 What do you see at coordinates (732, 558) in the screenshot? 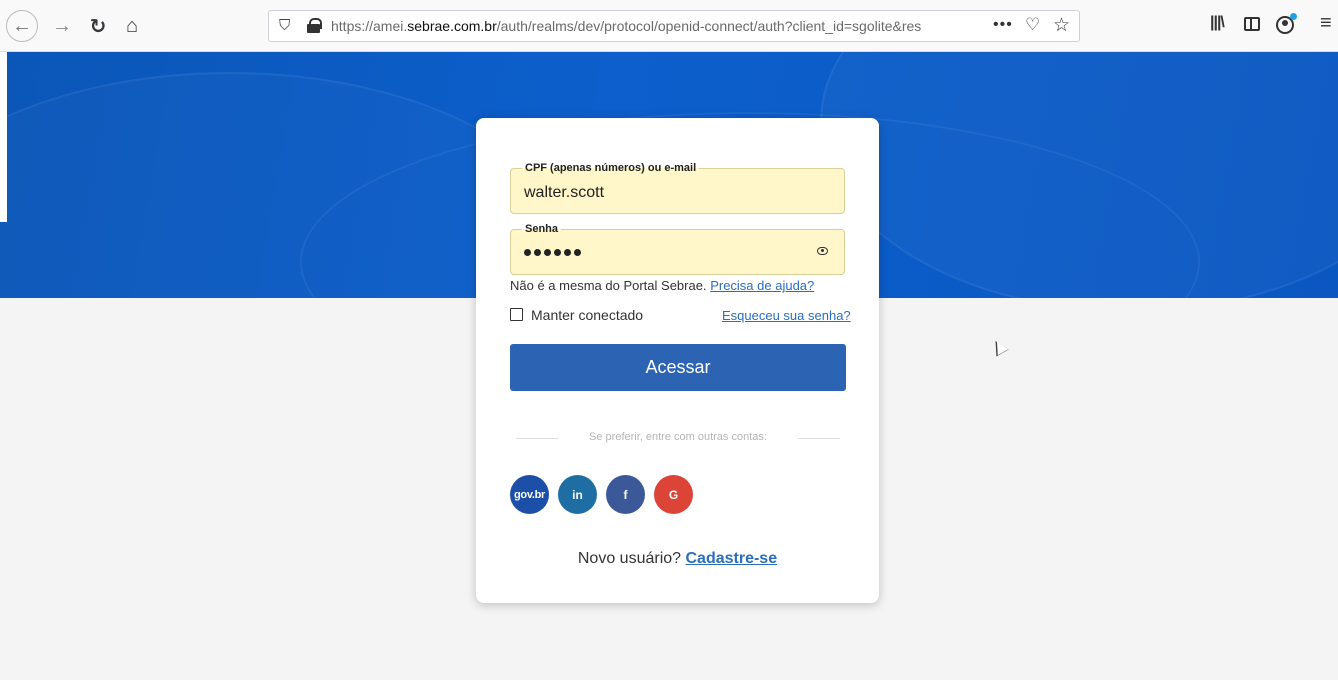
I see `signup-link: Cadastre-se` at bounding box center [732, 558].